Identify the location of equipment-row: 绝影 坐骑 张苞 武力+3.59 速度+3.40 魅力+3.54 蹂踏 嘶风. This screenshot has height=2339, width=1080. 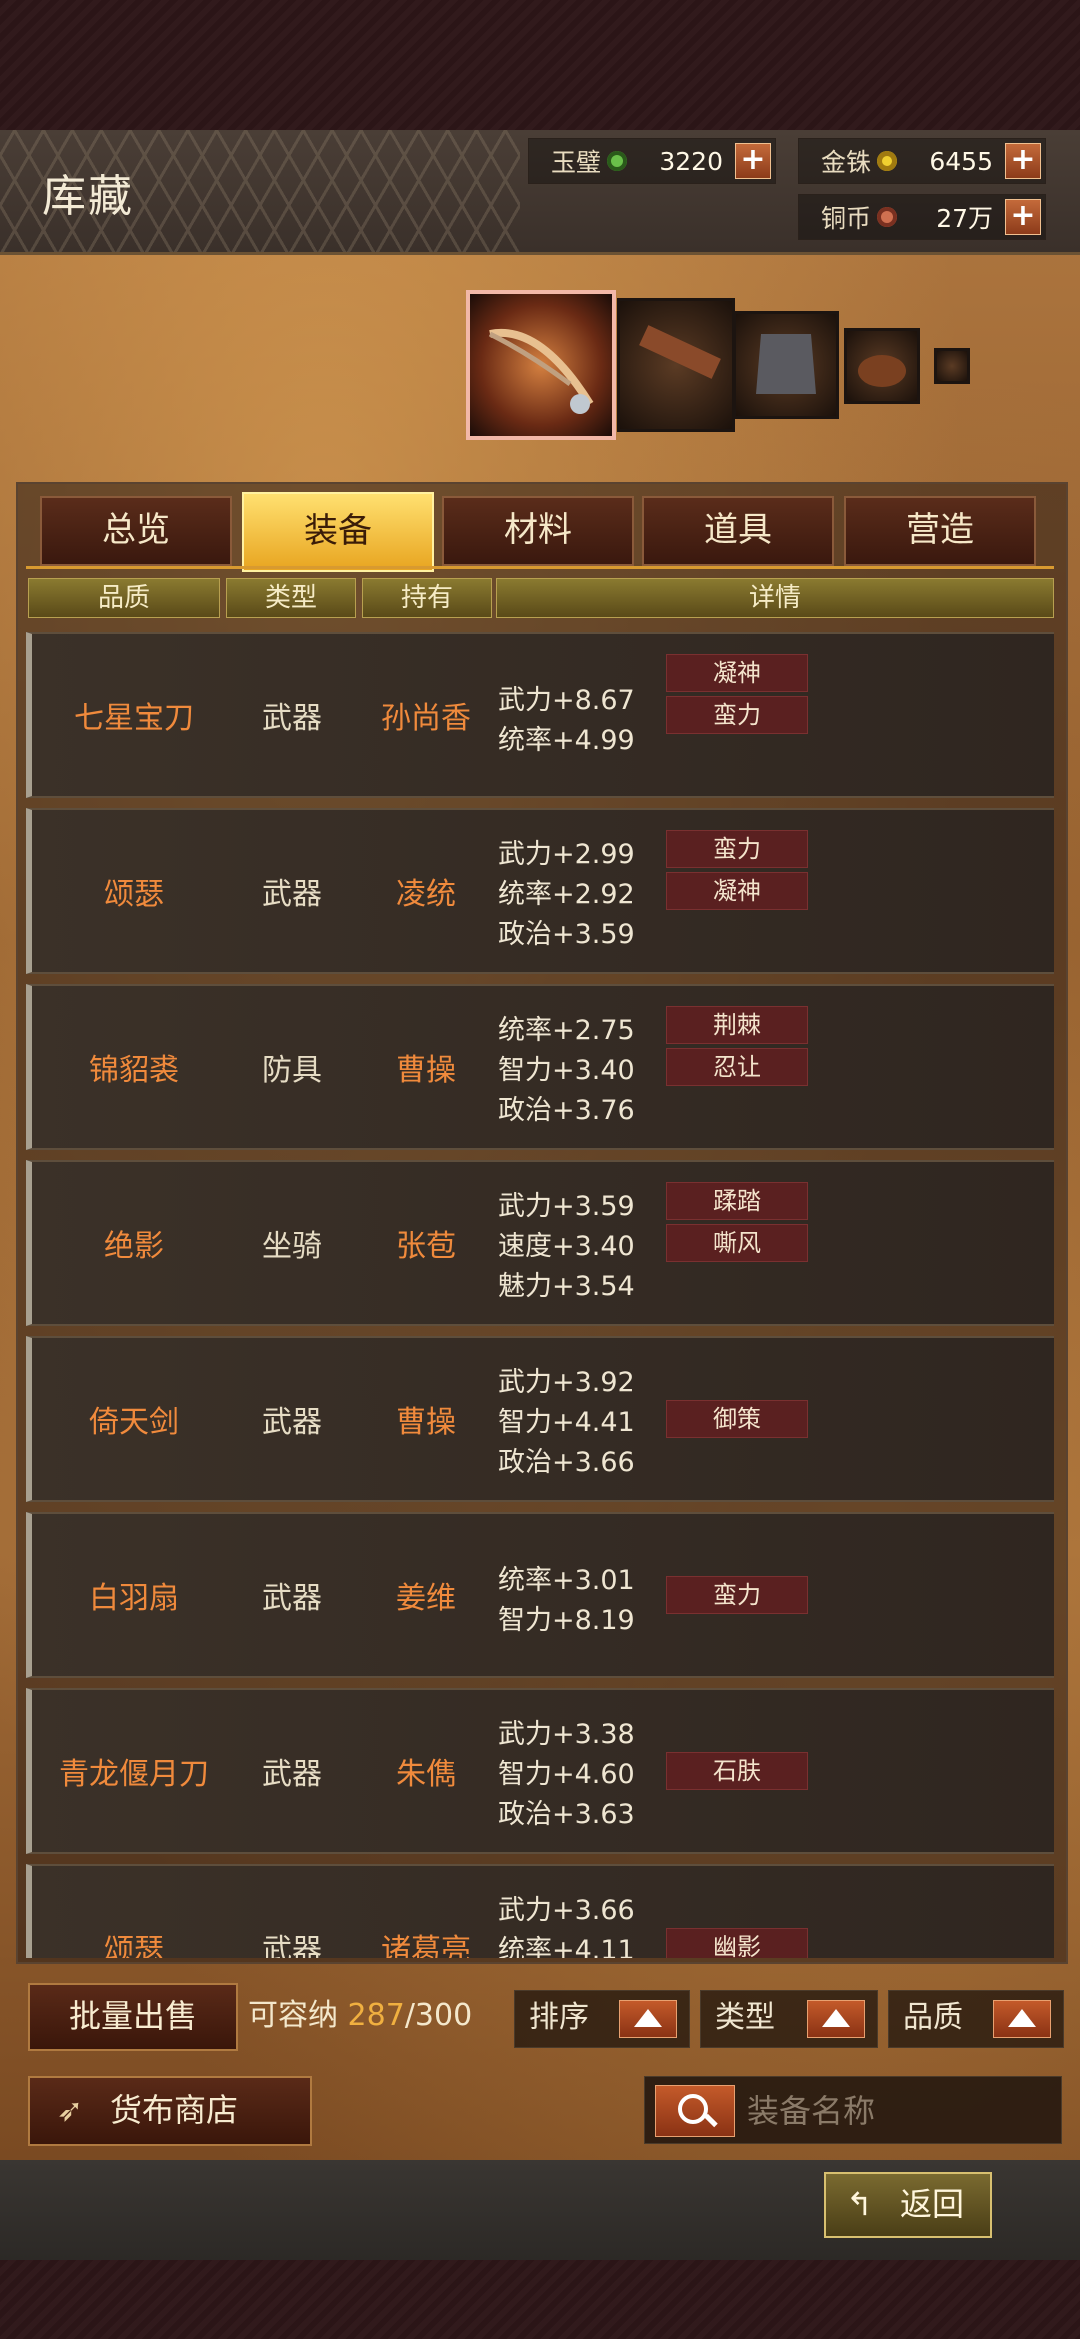
(540, 1243).